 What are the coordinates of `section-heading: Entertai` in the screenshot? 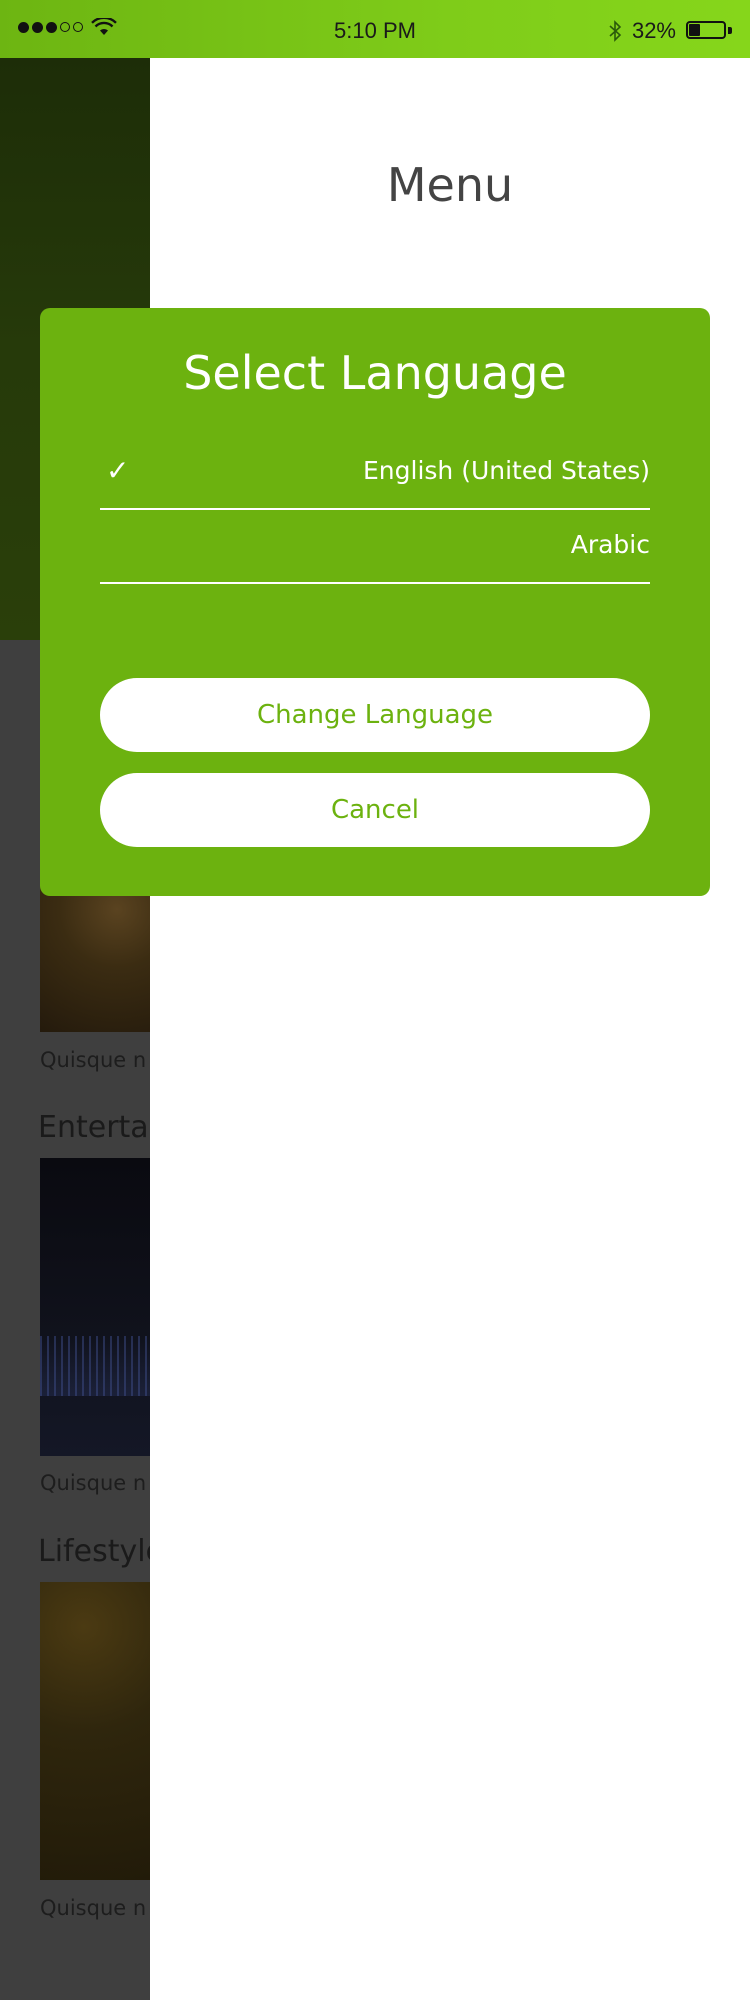 It's located at (94, 1127).